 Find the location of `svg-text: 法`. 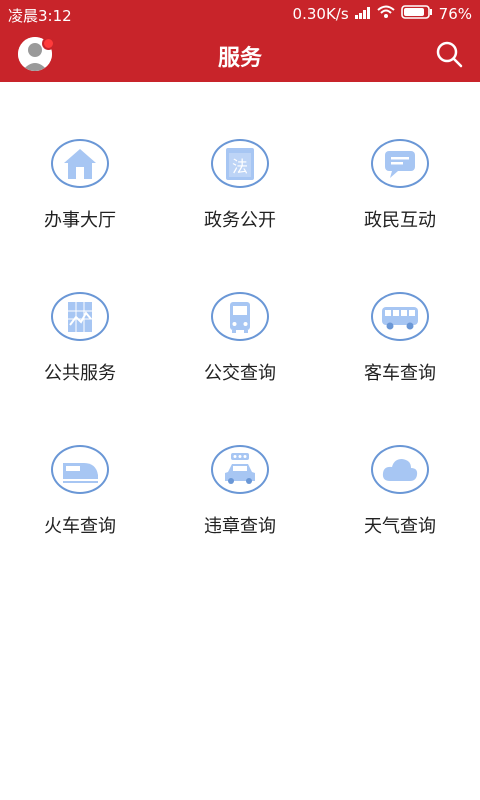

svg-text: 法 is located at coordinates (240, 166).